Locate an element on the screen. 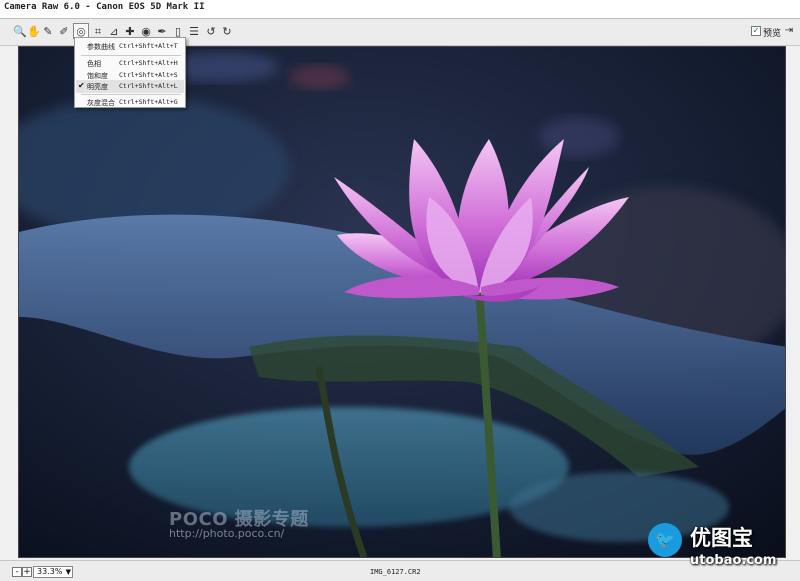 Image resolution: width=800 pixels, height=581 pixels. site-logo-text: 优图宝 is located at coordinates (721, 538).